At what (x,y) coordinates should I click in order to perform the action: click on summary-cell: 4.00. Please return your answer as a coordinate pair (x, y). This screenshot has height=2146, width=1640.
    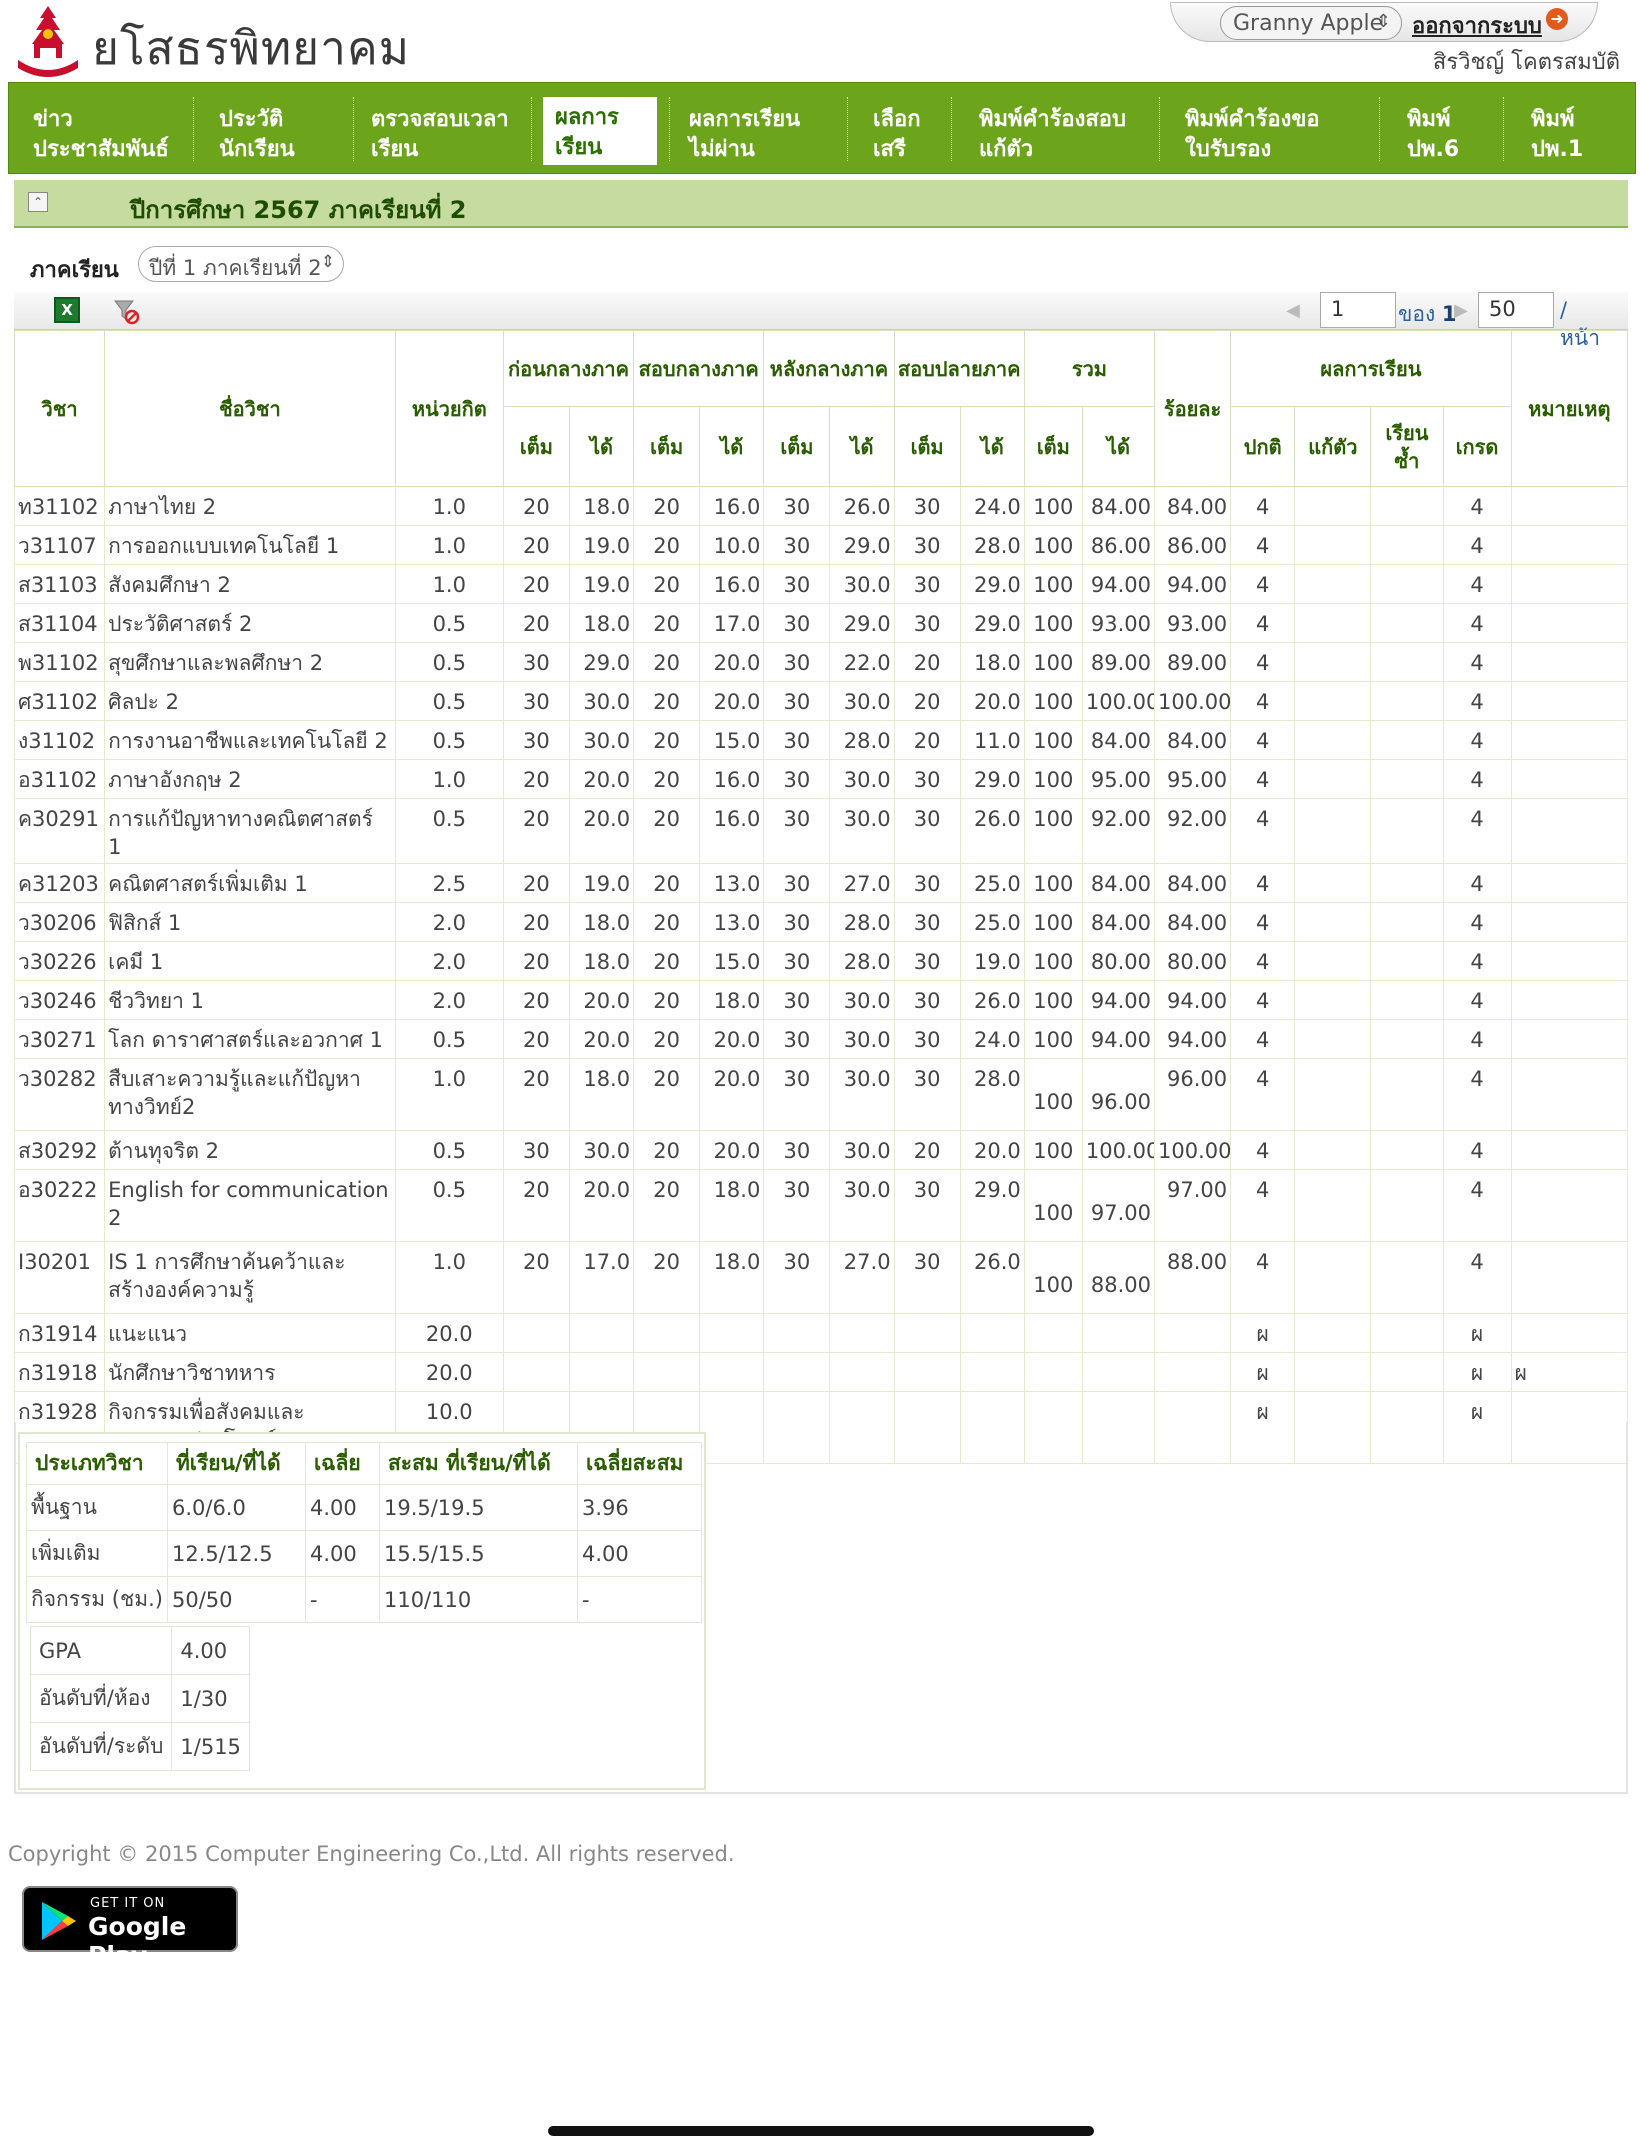
    Looking at the image, I should click on (342, 1553).